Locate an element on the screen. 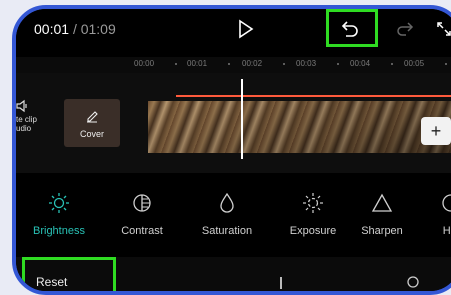  duration: 01:09 is located at coordinates (98, 29).